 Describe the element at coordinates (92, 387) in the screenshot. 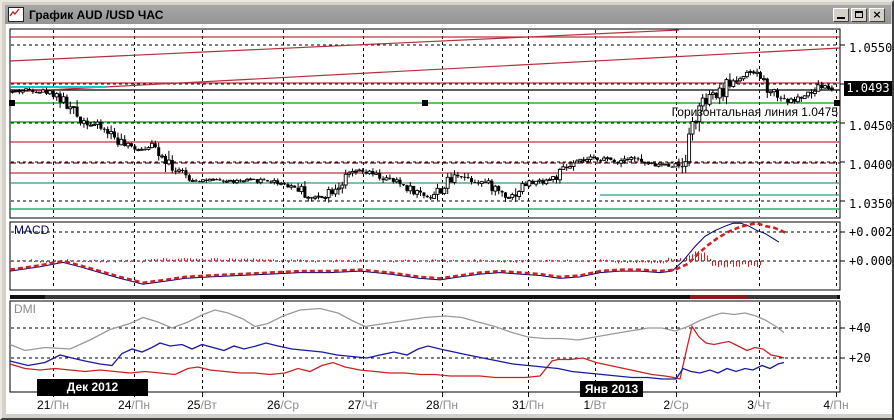

I see `month-label-dec2012: Дек 2012` at that location.